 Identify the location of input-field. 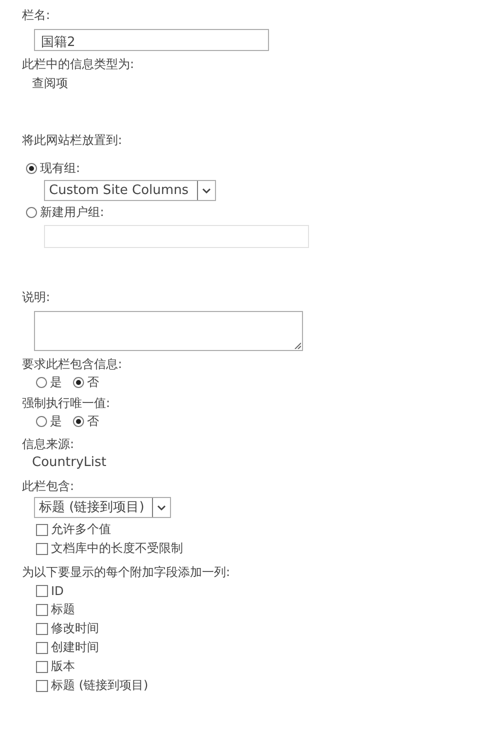
(176, 236).